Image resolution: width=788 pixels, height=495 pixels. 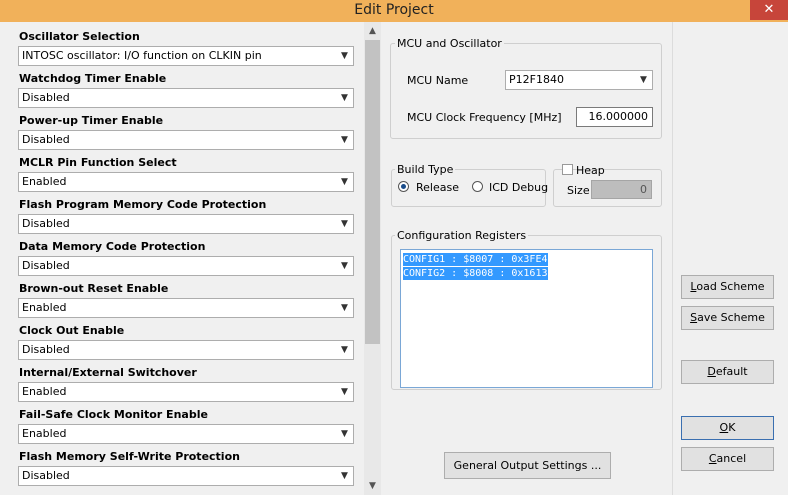 What do you see at coordinates (578, 190) in the screenshot?
I see `heap-size-label: Size` at bounding box center [578, 190].